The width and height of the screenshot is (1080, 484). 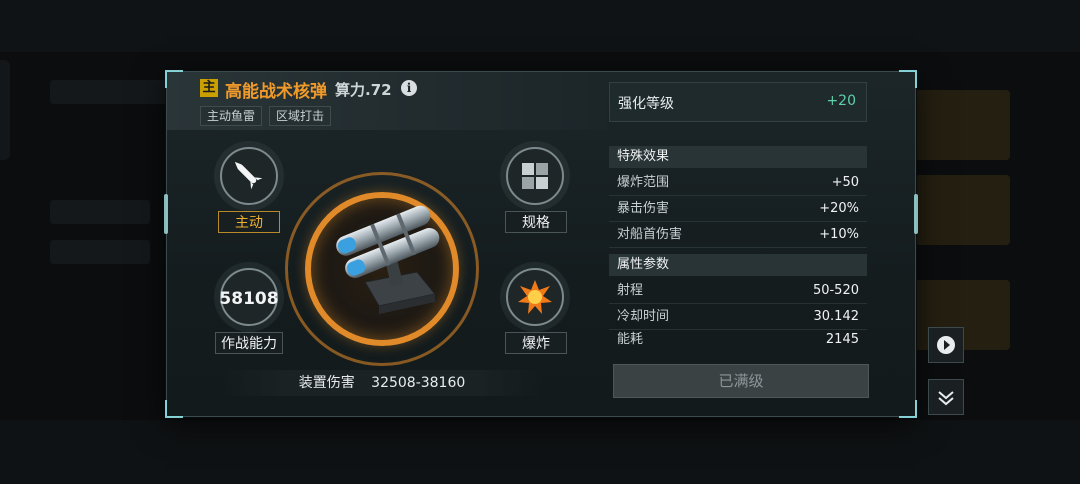 What do you see at coordinates (387, 101) in the screenshot?
I see `weapon-header: 主 高能战术核弹 算力.72 i 主动鱼雷 区域打击` at bounding box center [387, 101].